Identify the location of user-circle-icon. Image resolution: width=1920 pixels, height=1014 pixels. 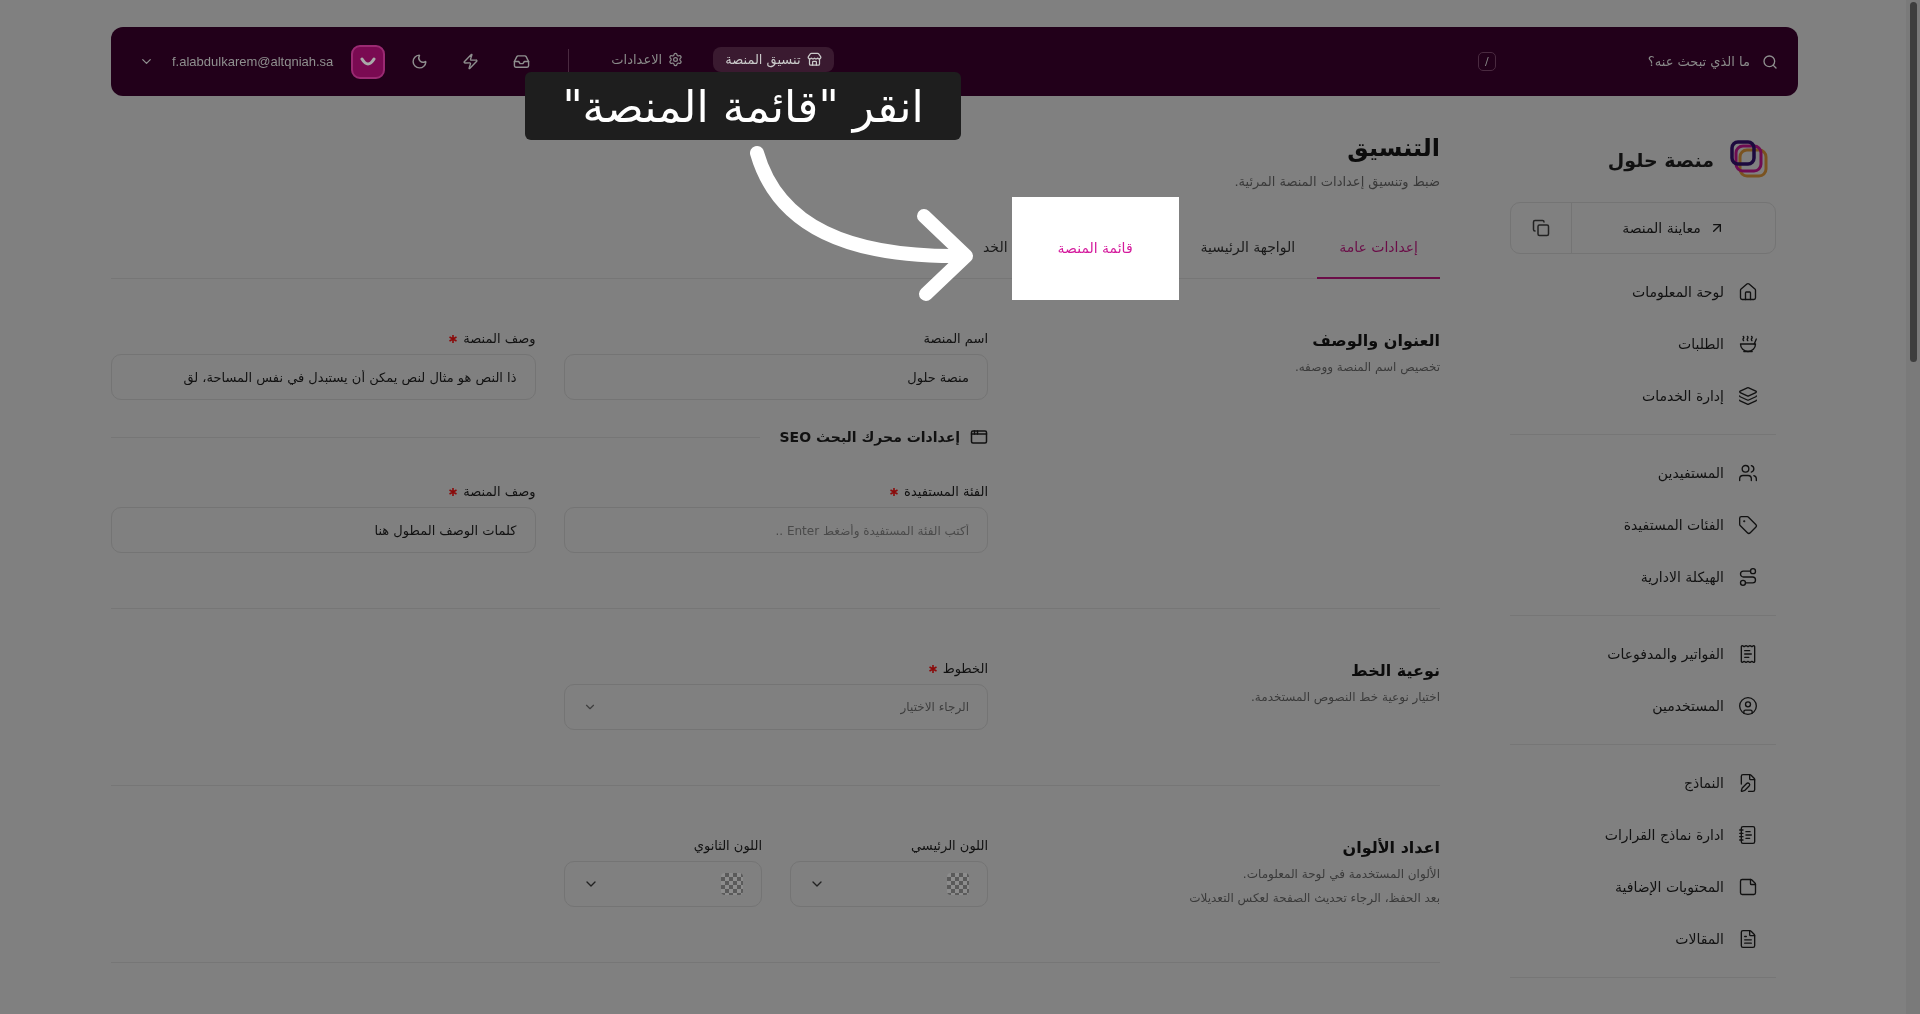
(1748, 706).